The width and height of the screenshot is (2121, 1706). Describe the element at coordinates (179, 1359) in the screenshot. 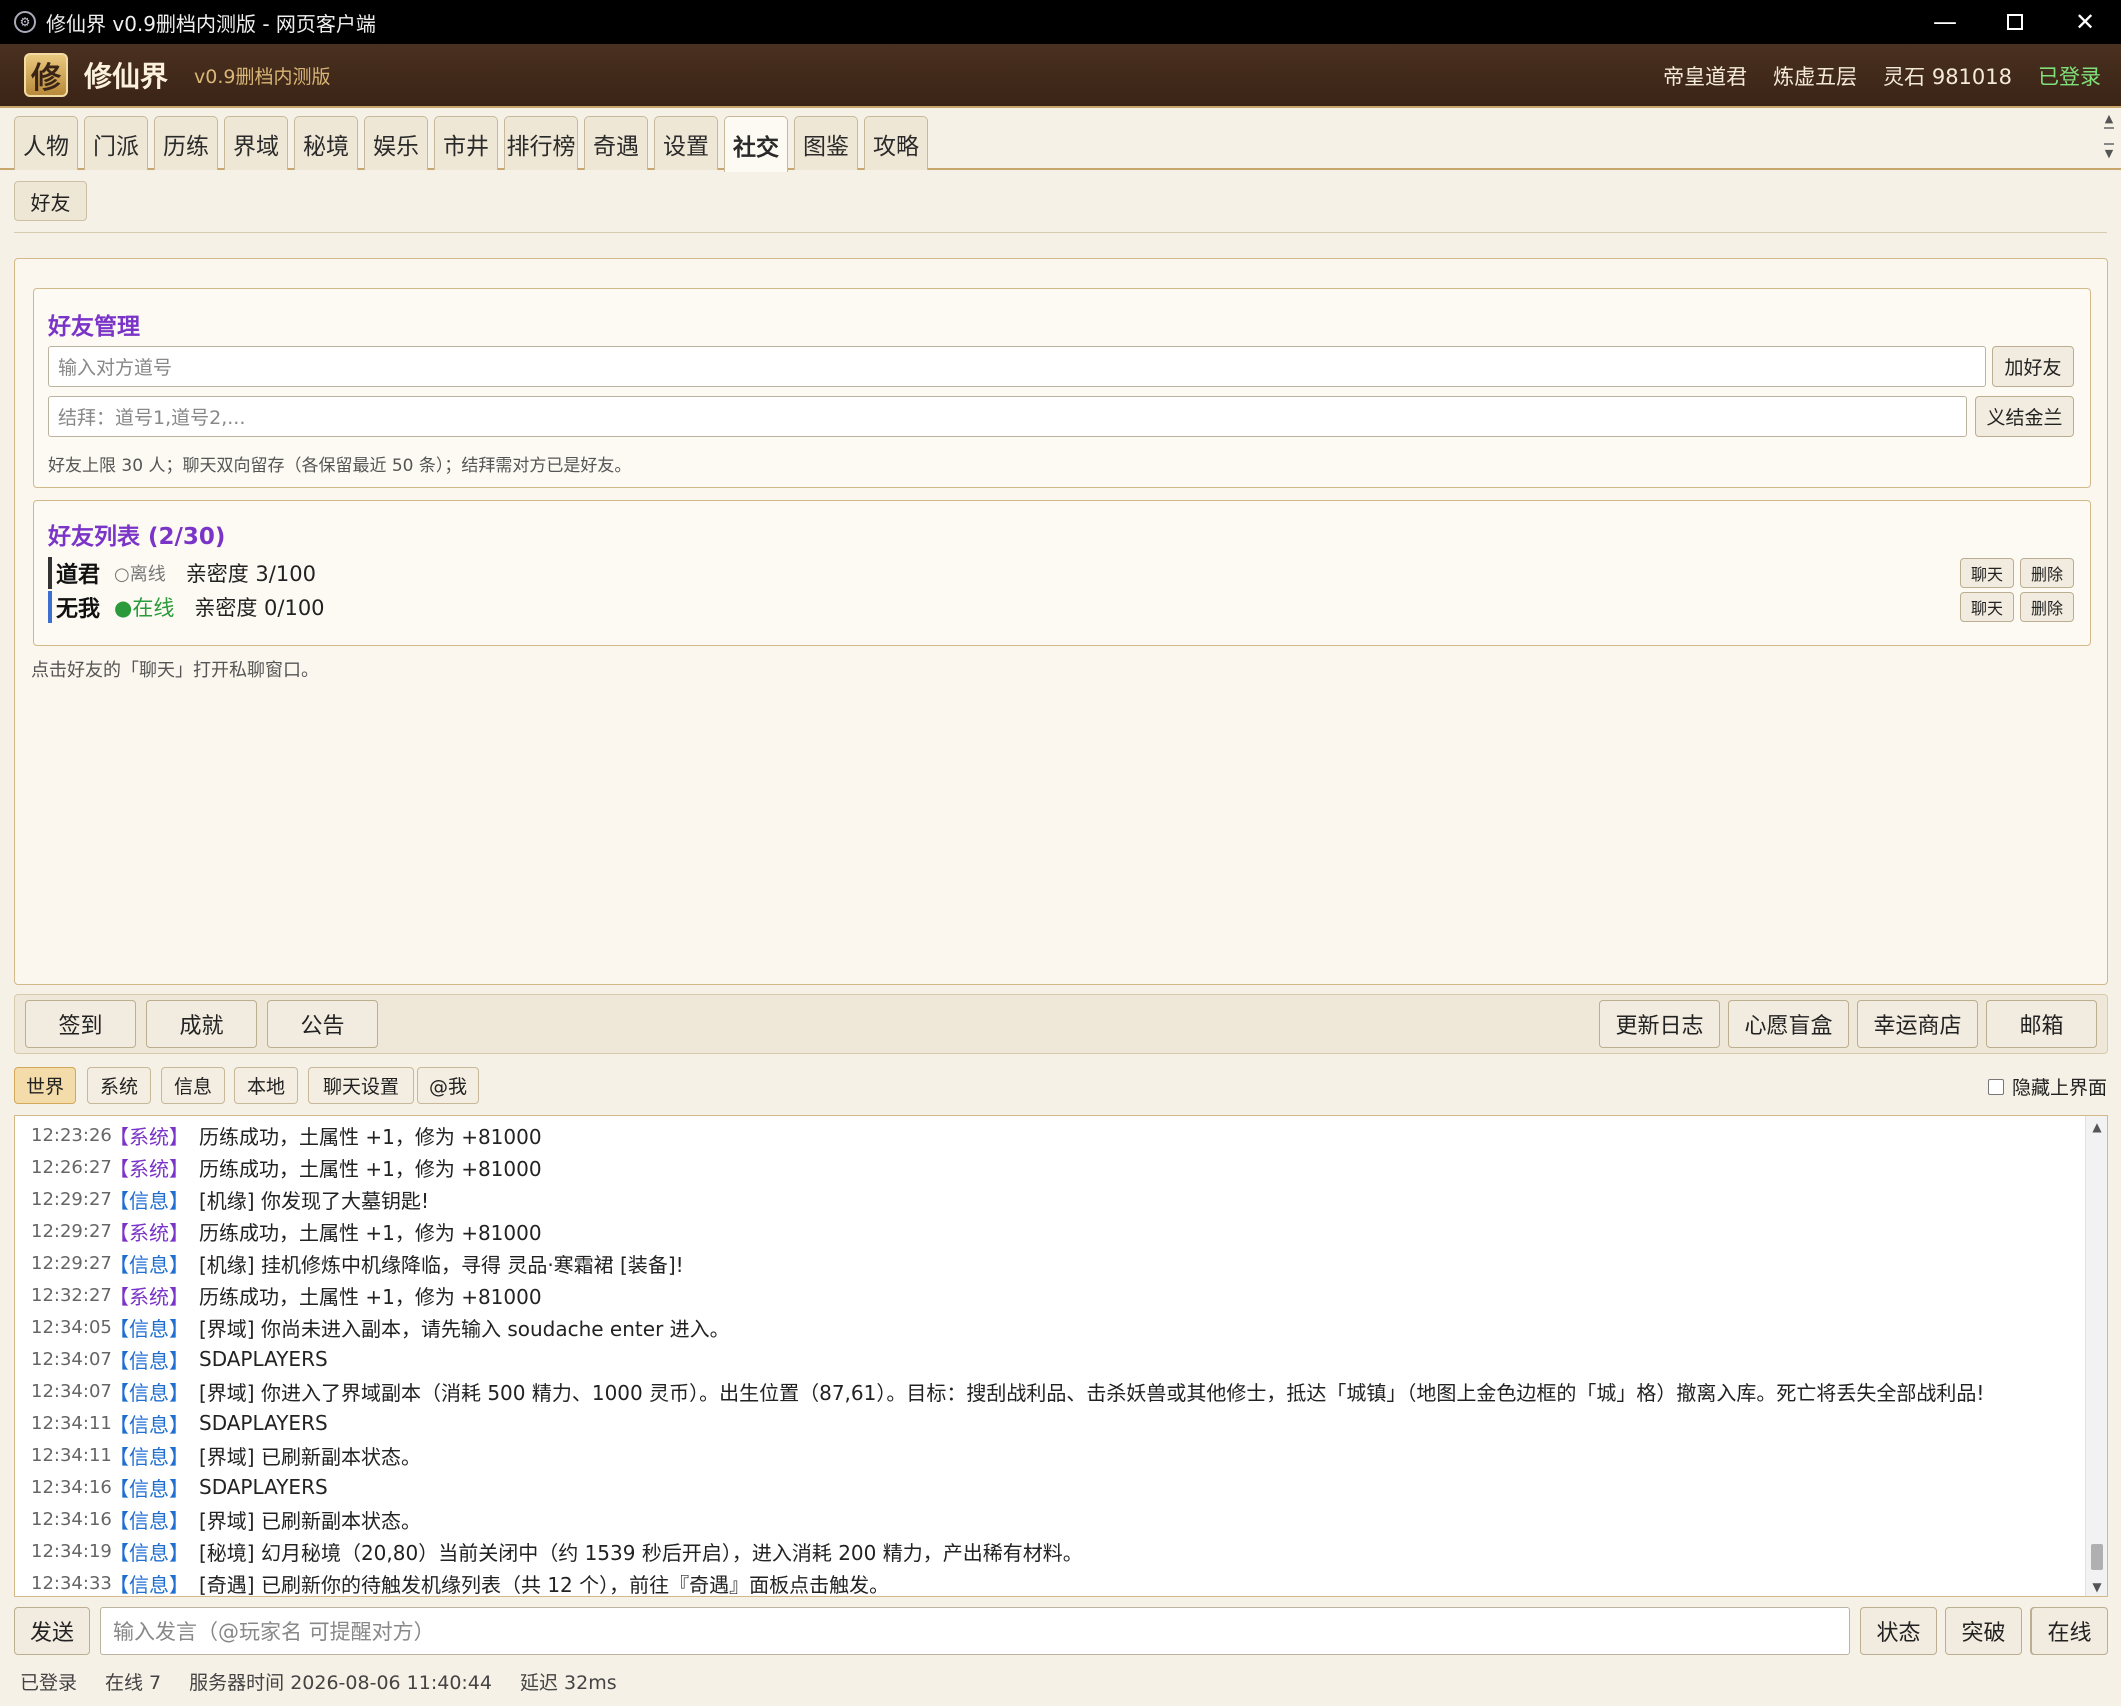

I see `chat-line: 12:34:07 【信息】 SDAPLAYERS` at that location.